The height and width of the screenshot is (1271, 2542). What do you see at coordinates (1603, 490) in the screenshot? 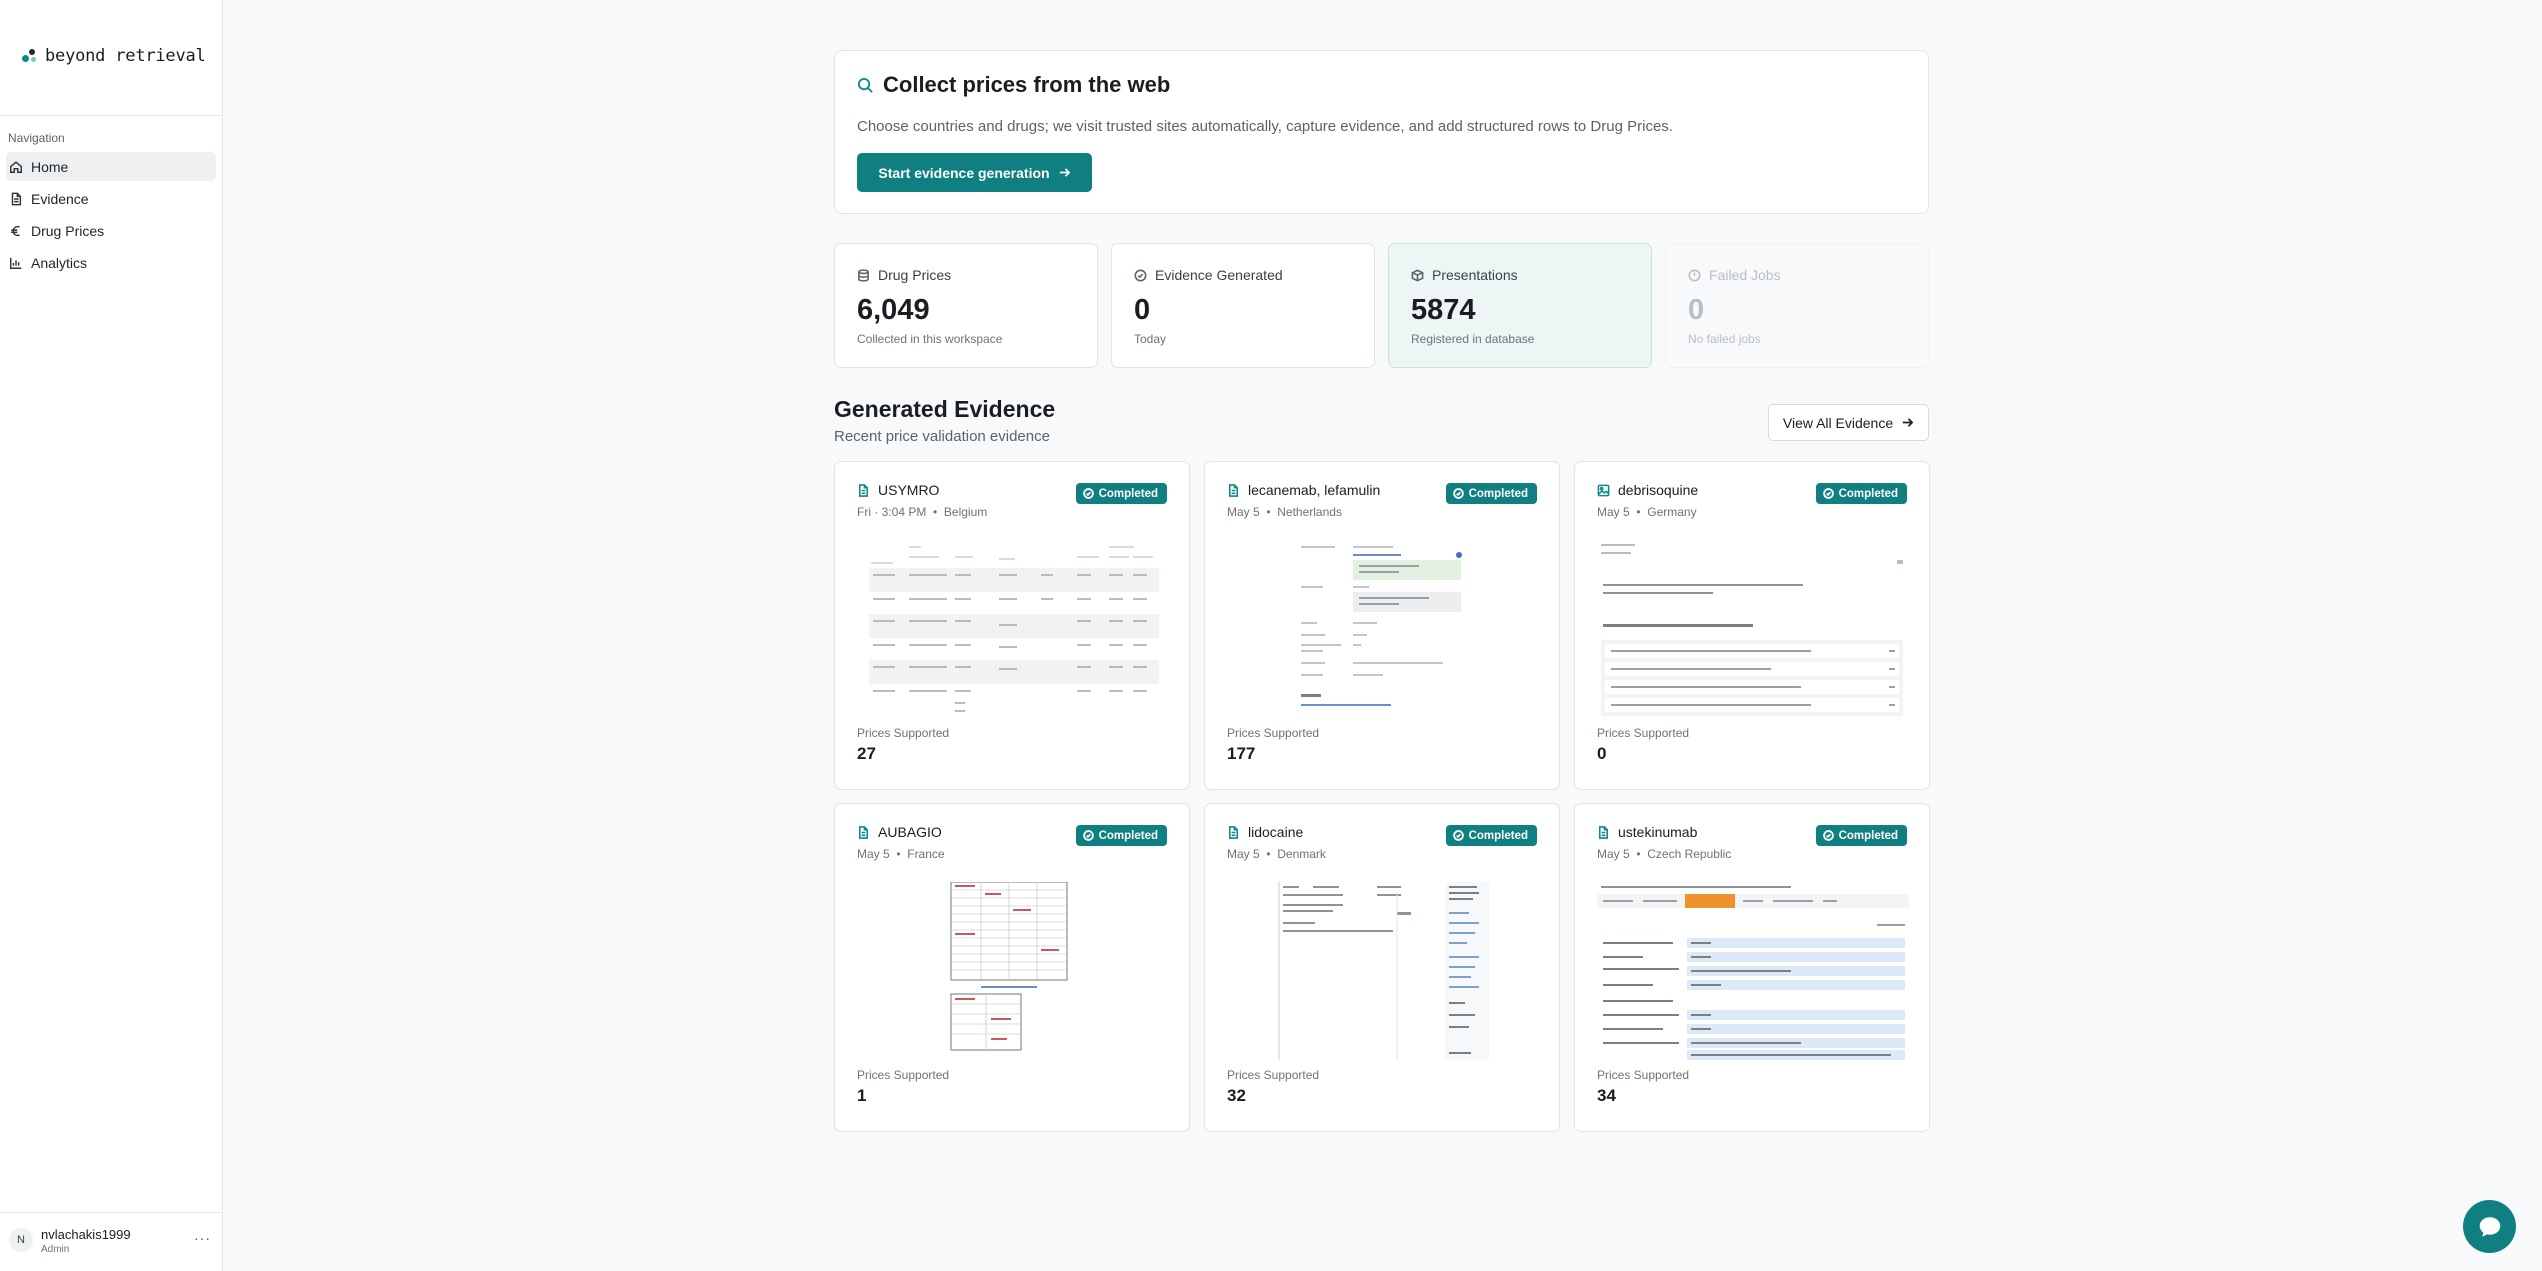
I see `image-icon` at bounding box center [1603, 490].